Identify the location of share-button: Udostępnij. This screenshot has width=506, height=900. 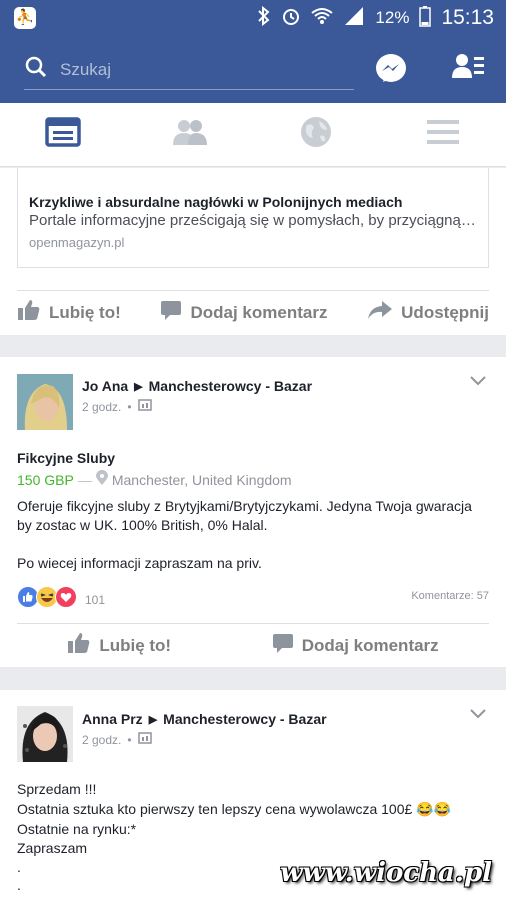
(428, 312).